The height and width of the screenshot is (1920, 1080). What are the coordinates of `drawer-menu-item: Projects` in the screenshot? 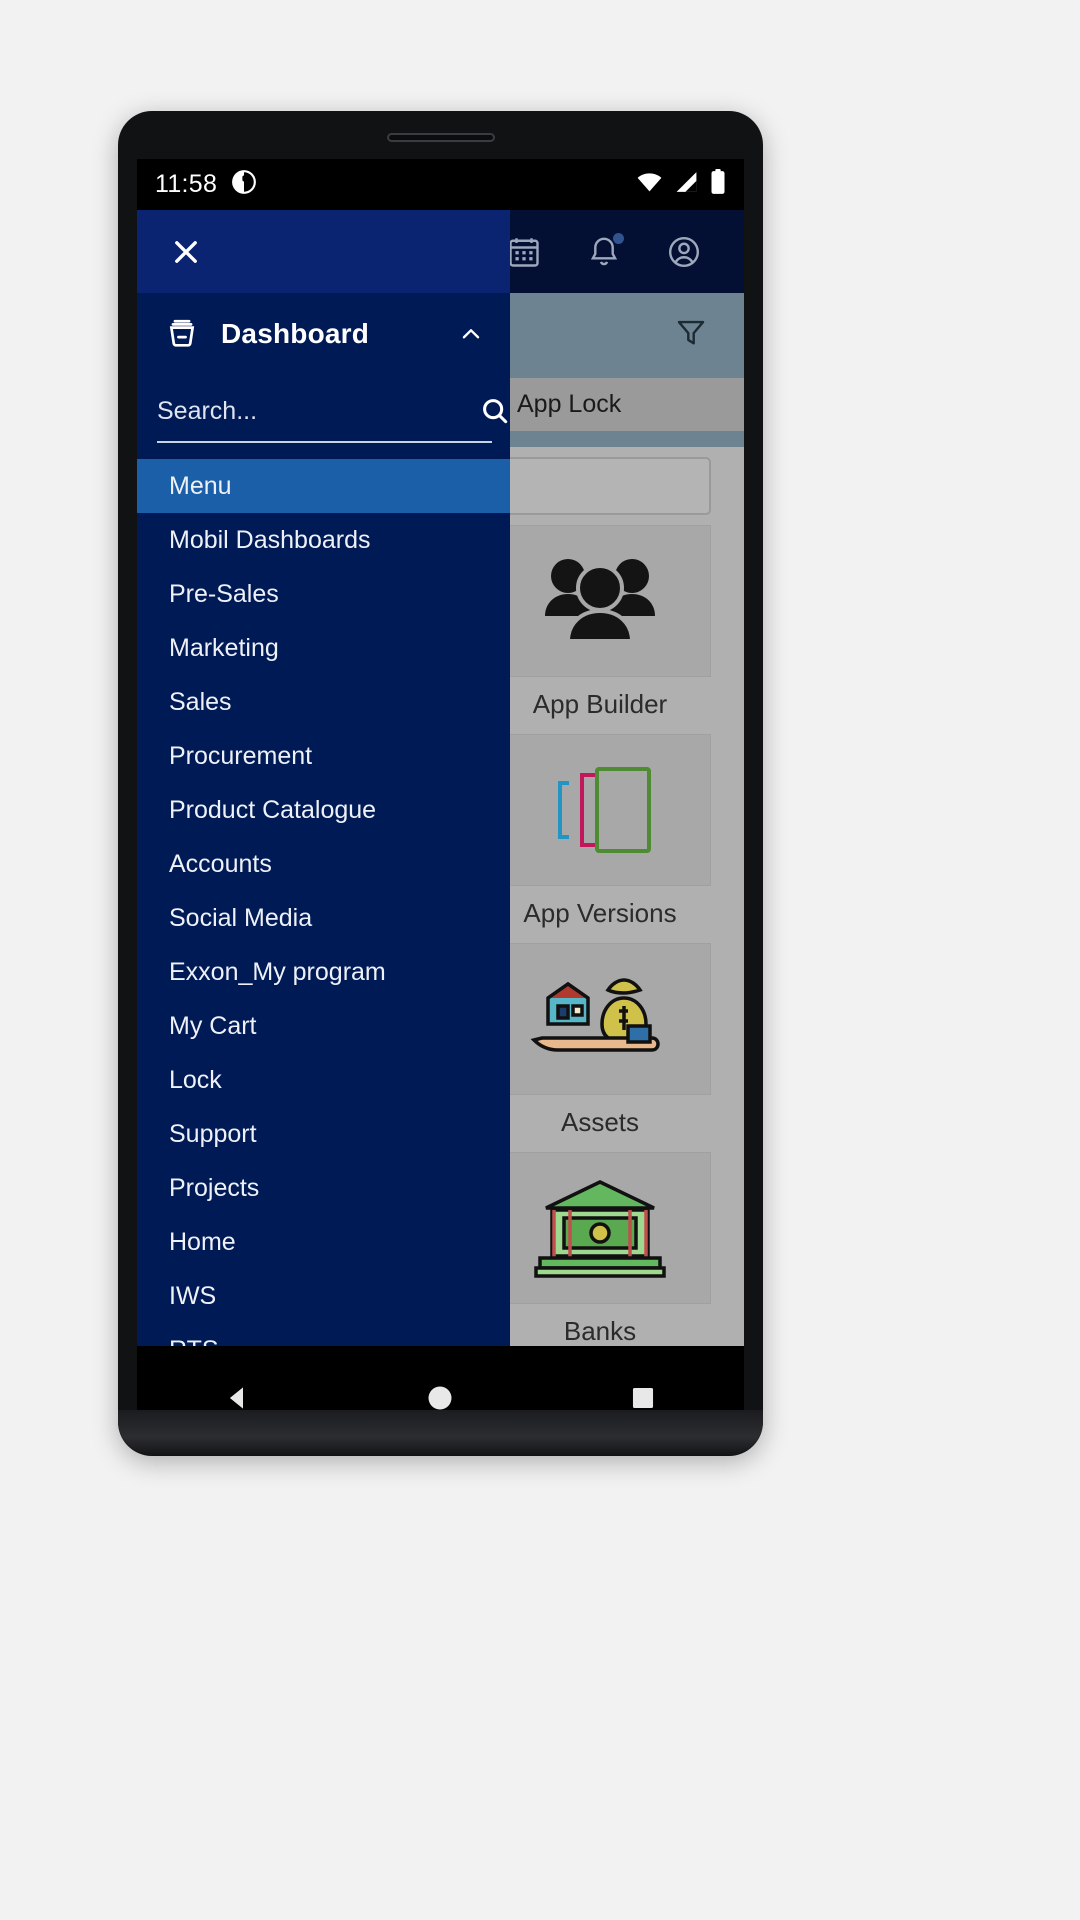 It's located at (323, 1188).